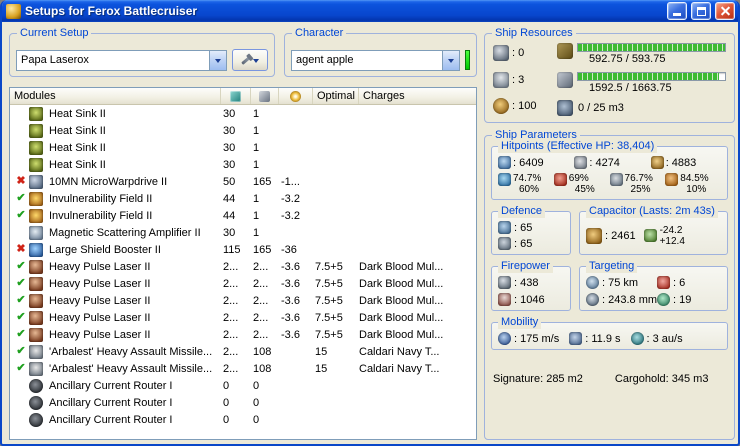  What do you see at coordinates (685, 162) in the screenshot?
I see `structure-hp: : 4883` at bounding box center [685, 162].